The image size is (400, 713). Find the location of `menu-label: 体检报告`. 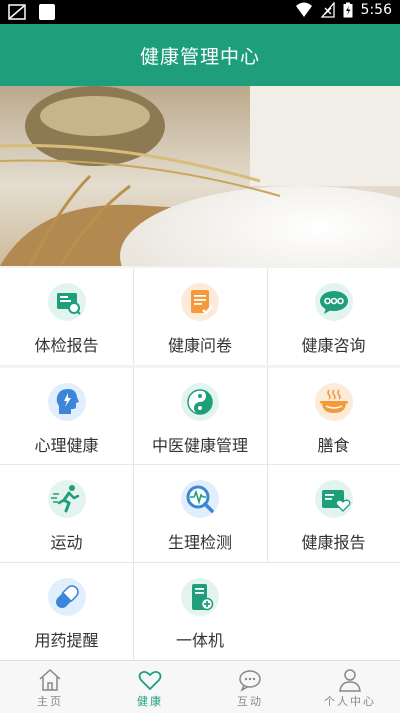

menu-label: 体检报告 is located at coordinates (66, 345).